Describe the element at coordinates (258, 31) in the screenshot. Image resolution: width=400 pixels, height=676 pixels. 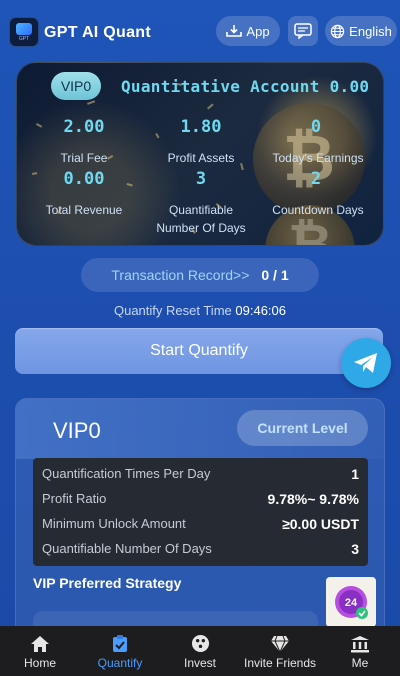
I see `download-app-label: App` at that location.